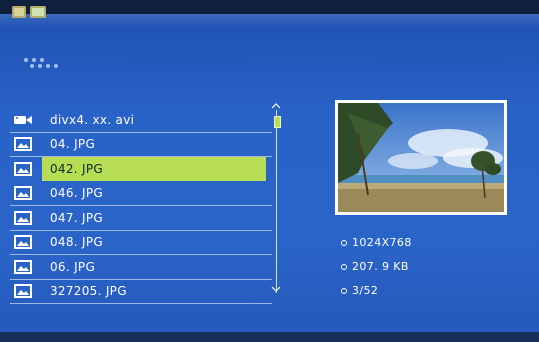  Describe the element at coordinates (88, 291) in the screenshot. I see `file-label: 327205. JPG` at that location.